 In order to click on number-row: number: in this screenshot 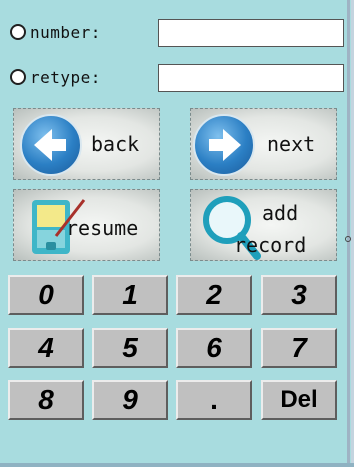, I will do `click(55, 32)`.